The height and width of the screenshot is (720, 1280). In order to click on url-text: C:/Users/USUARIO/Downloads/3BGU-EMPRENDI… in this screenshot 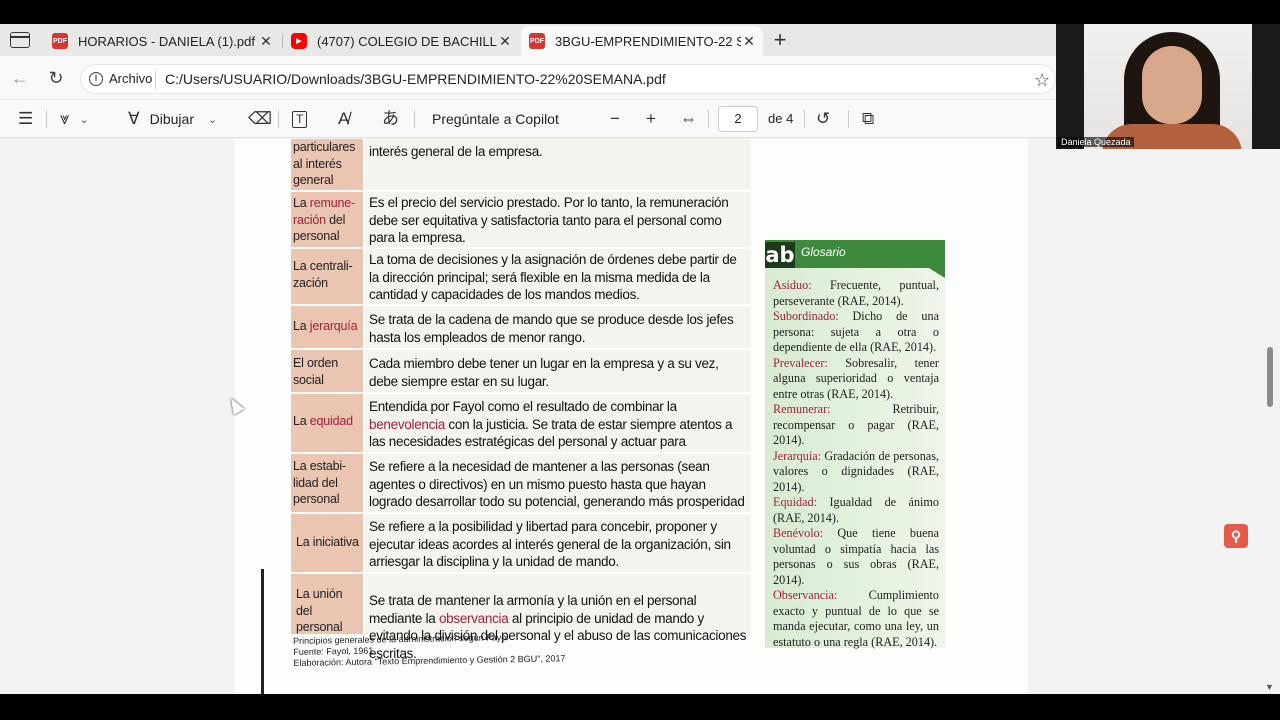, I will do `click(415, 79)`.